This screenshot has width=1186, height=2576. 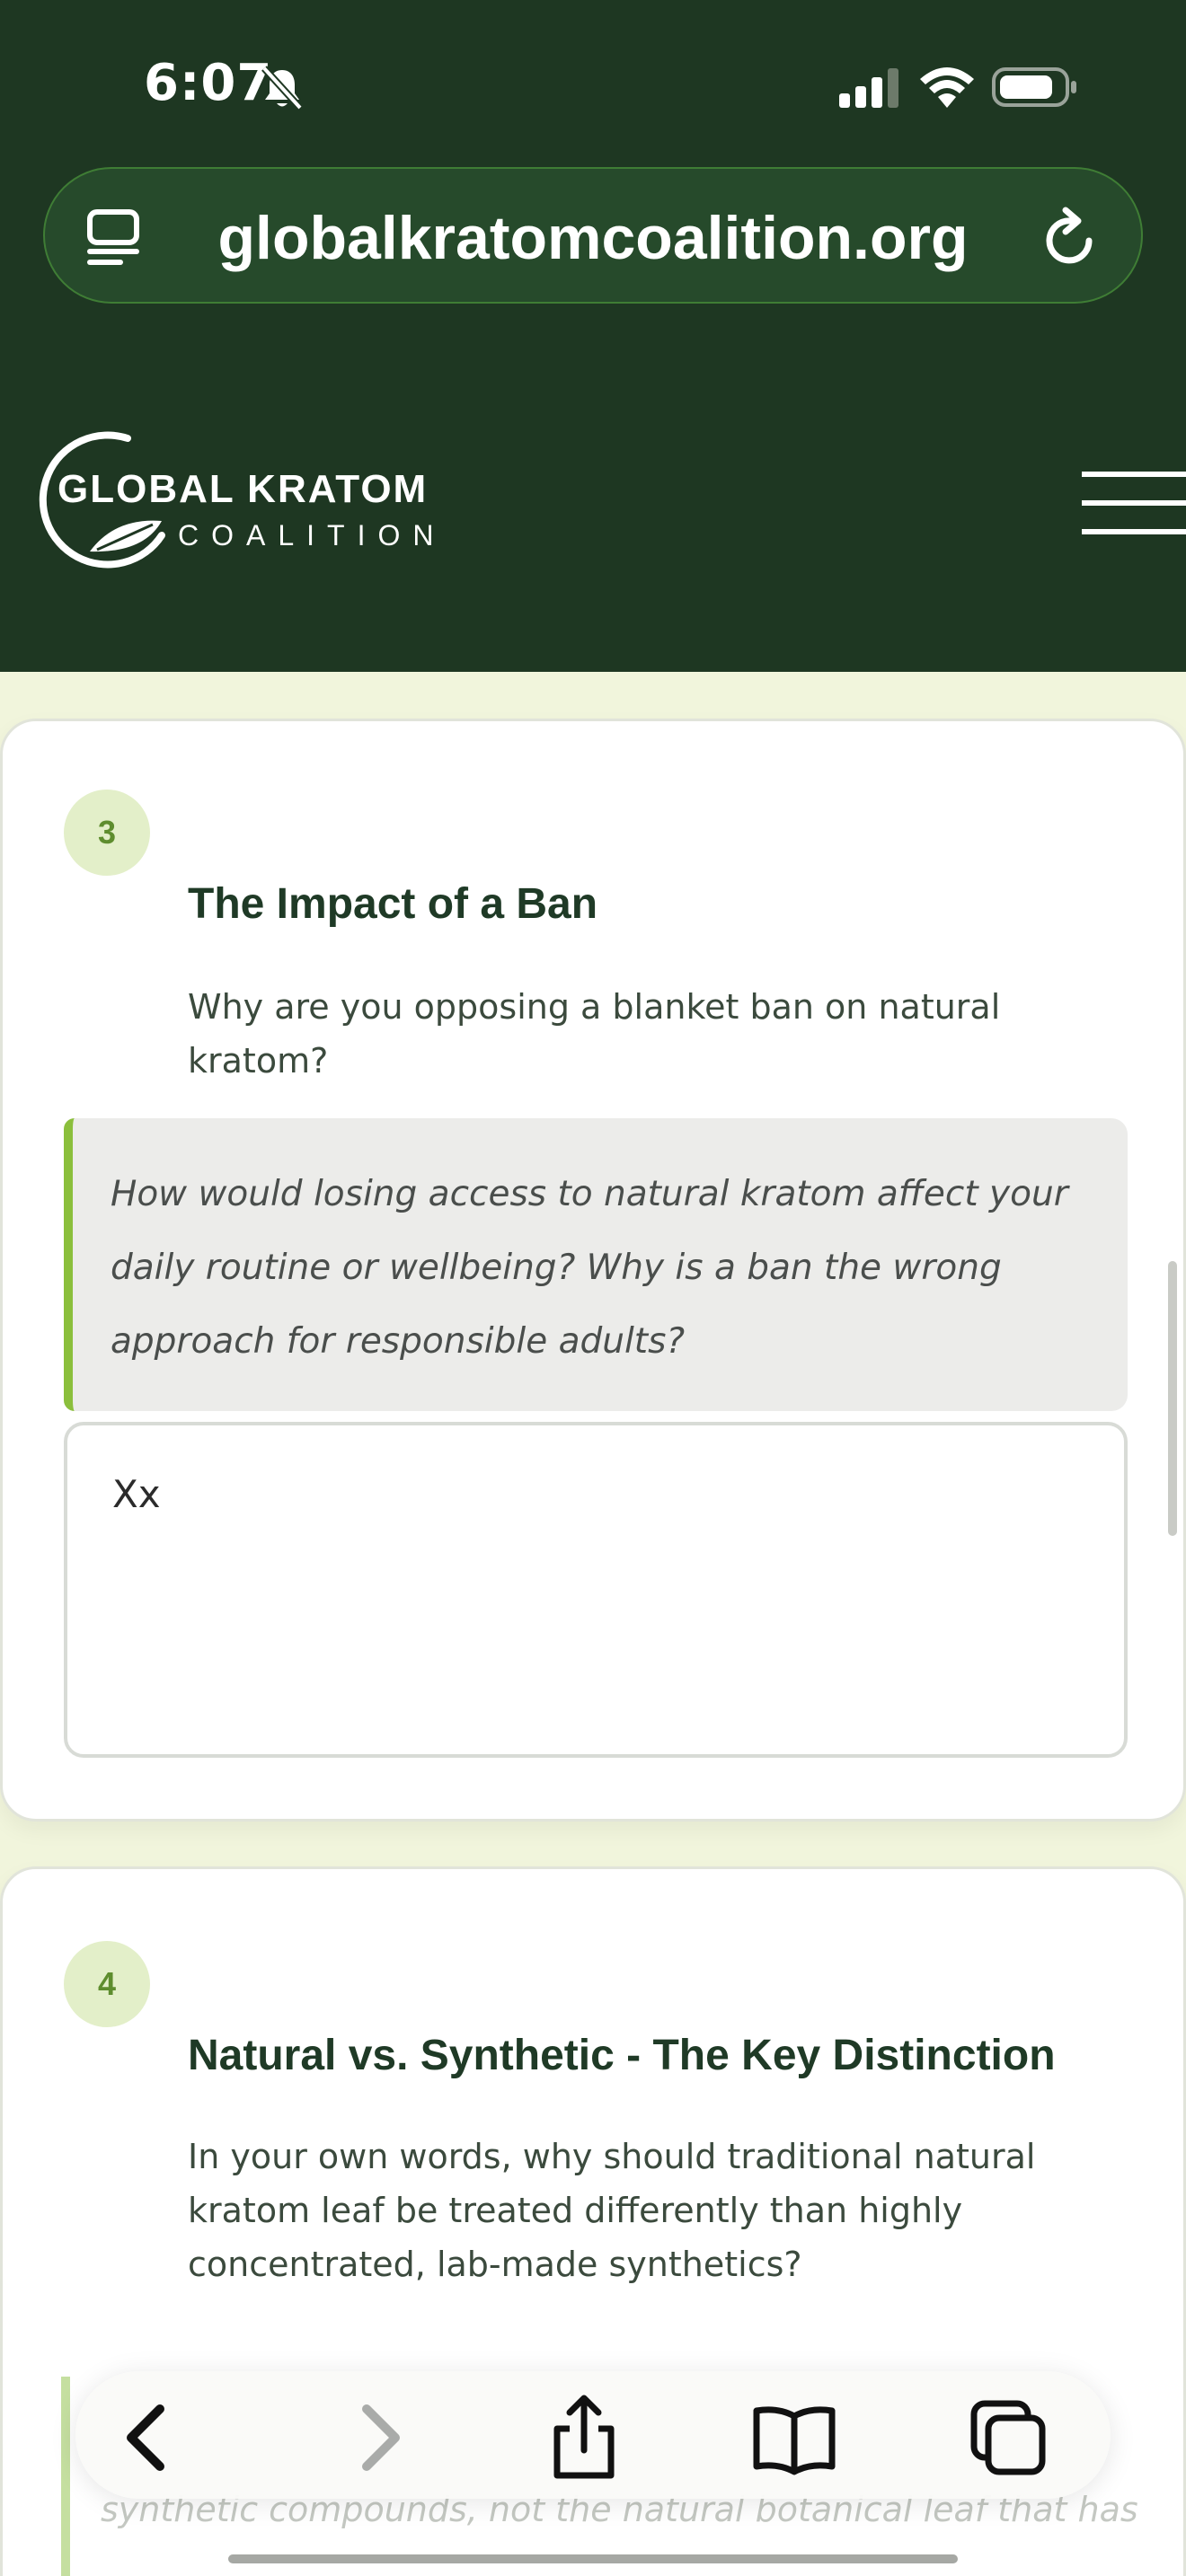 What do you see at coordinates (243, 489) in the screenshot?
I see `logo-title: GLOBAL KRATOM` at bounding box center [243, 489].